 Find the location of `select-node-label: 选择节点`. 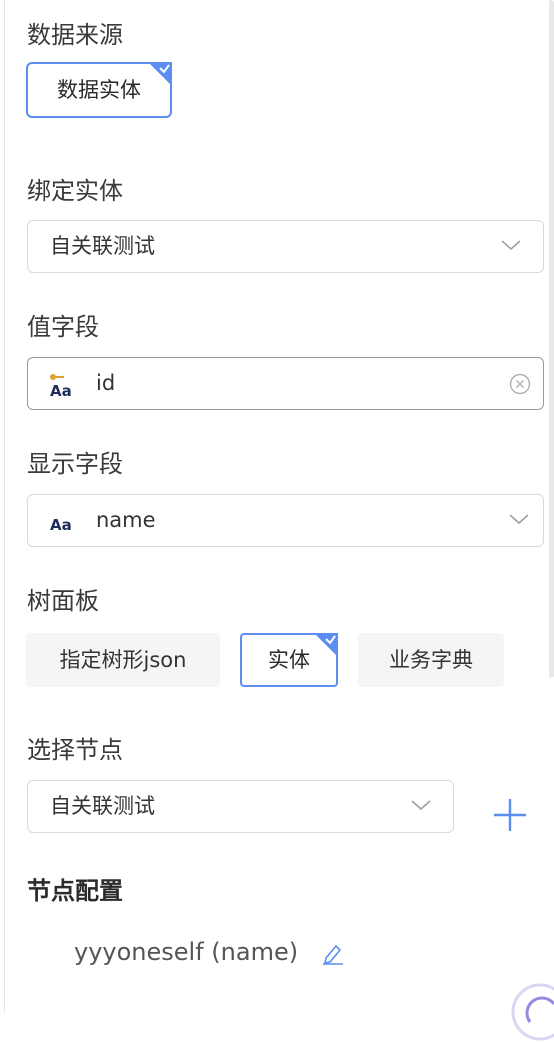

select-node-label: 选择节点 is located at coordinates (75, 750).